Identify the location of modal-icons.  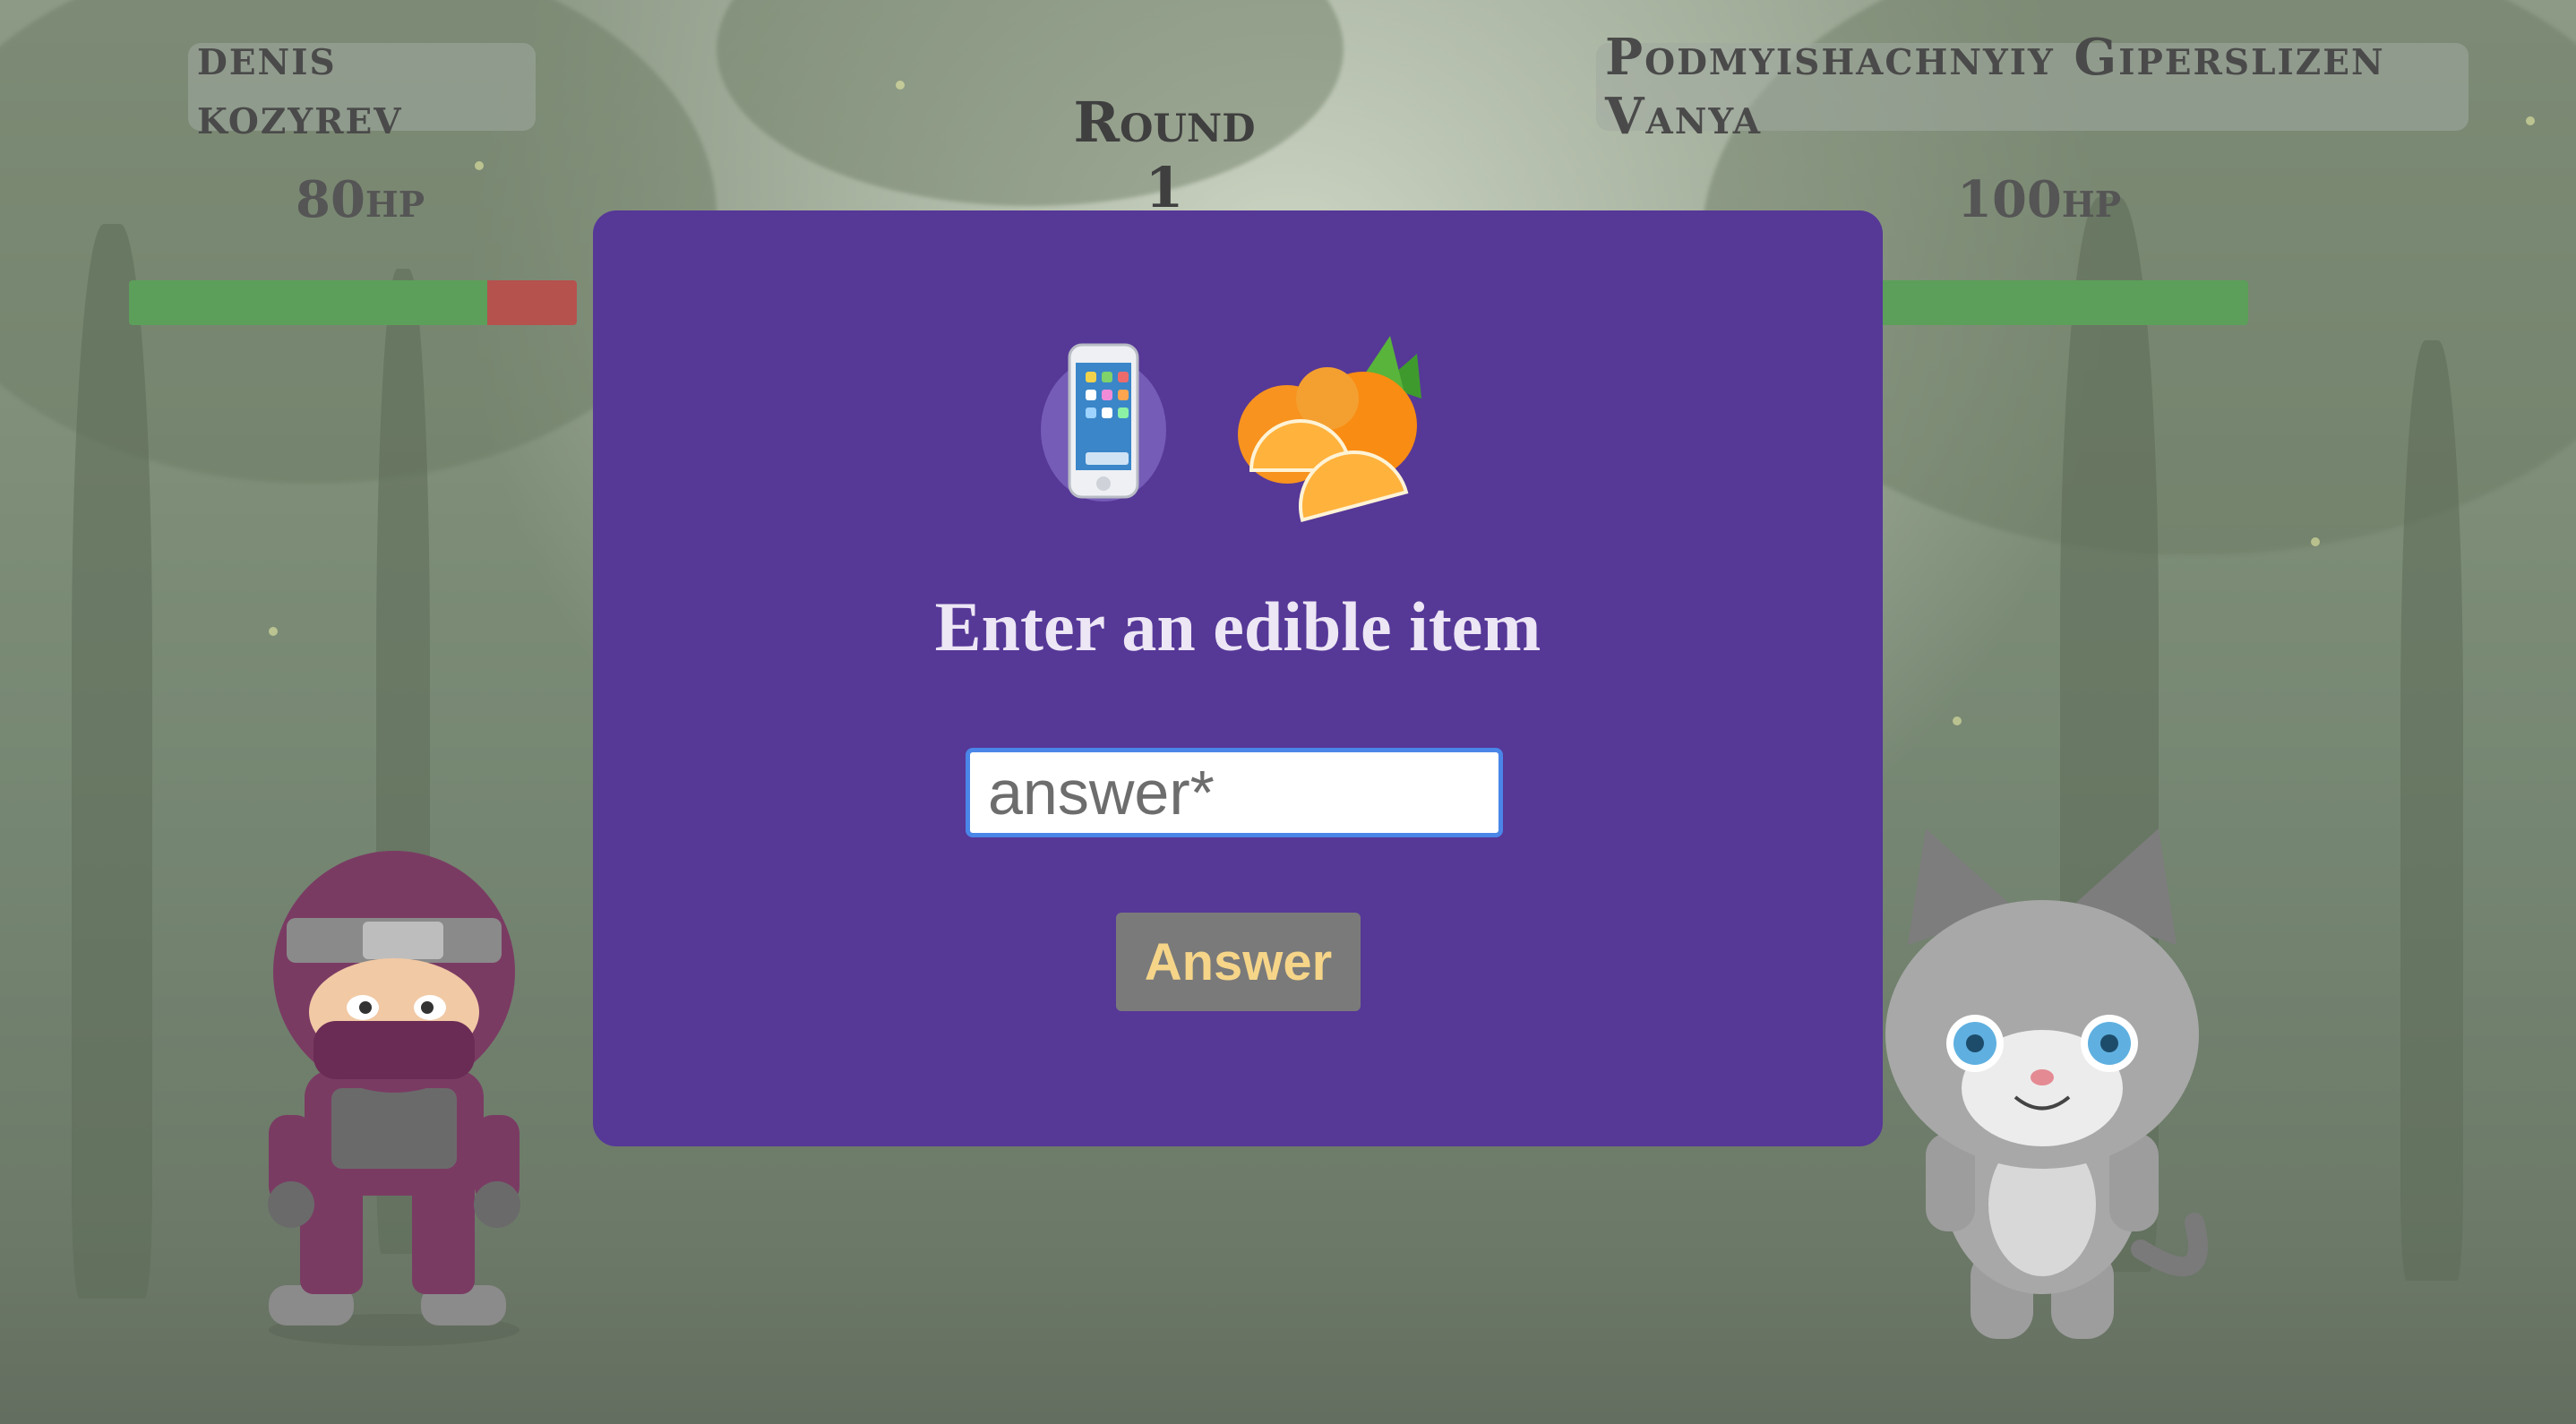
(1231, 429).